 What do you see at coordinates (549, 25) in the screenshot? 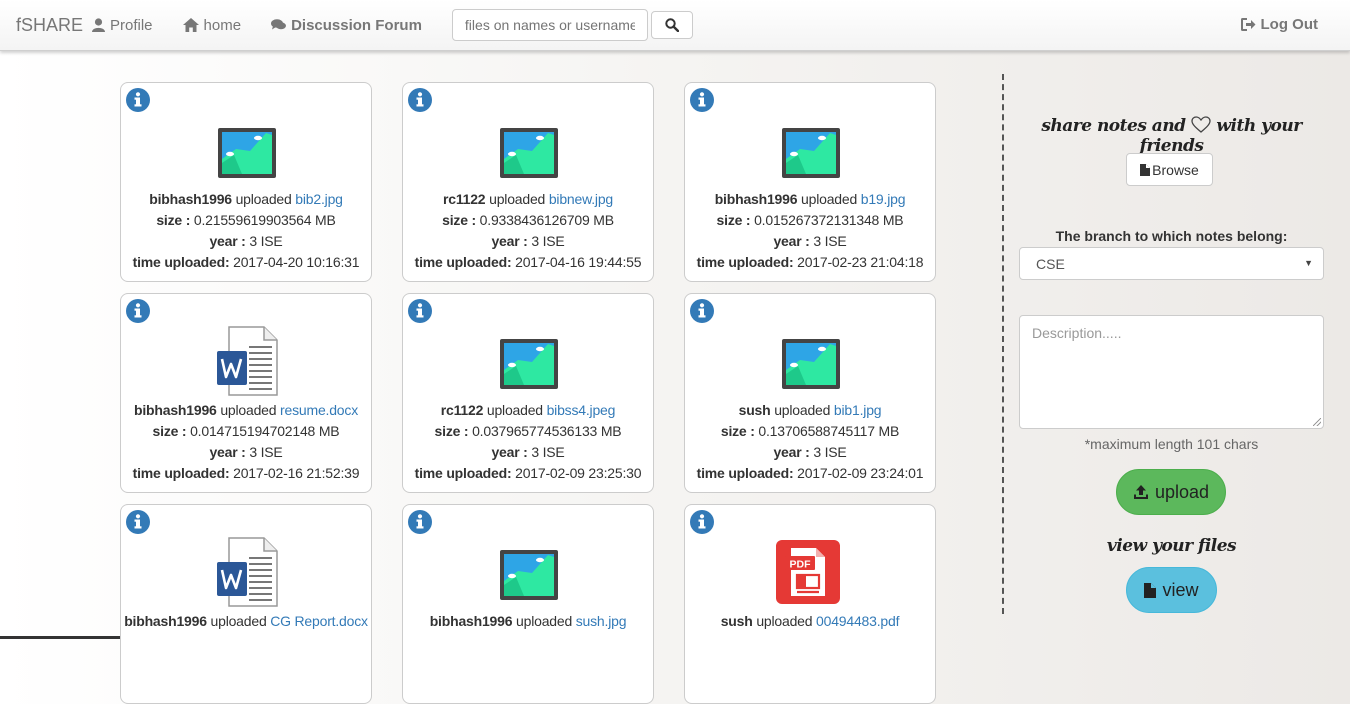
I see `search-input` at bounding box center [549, 25].